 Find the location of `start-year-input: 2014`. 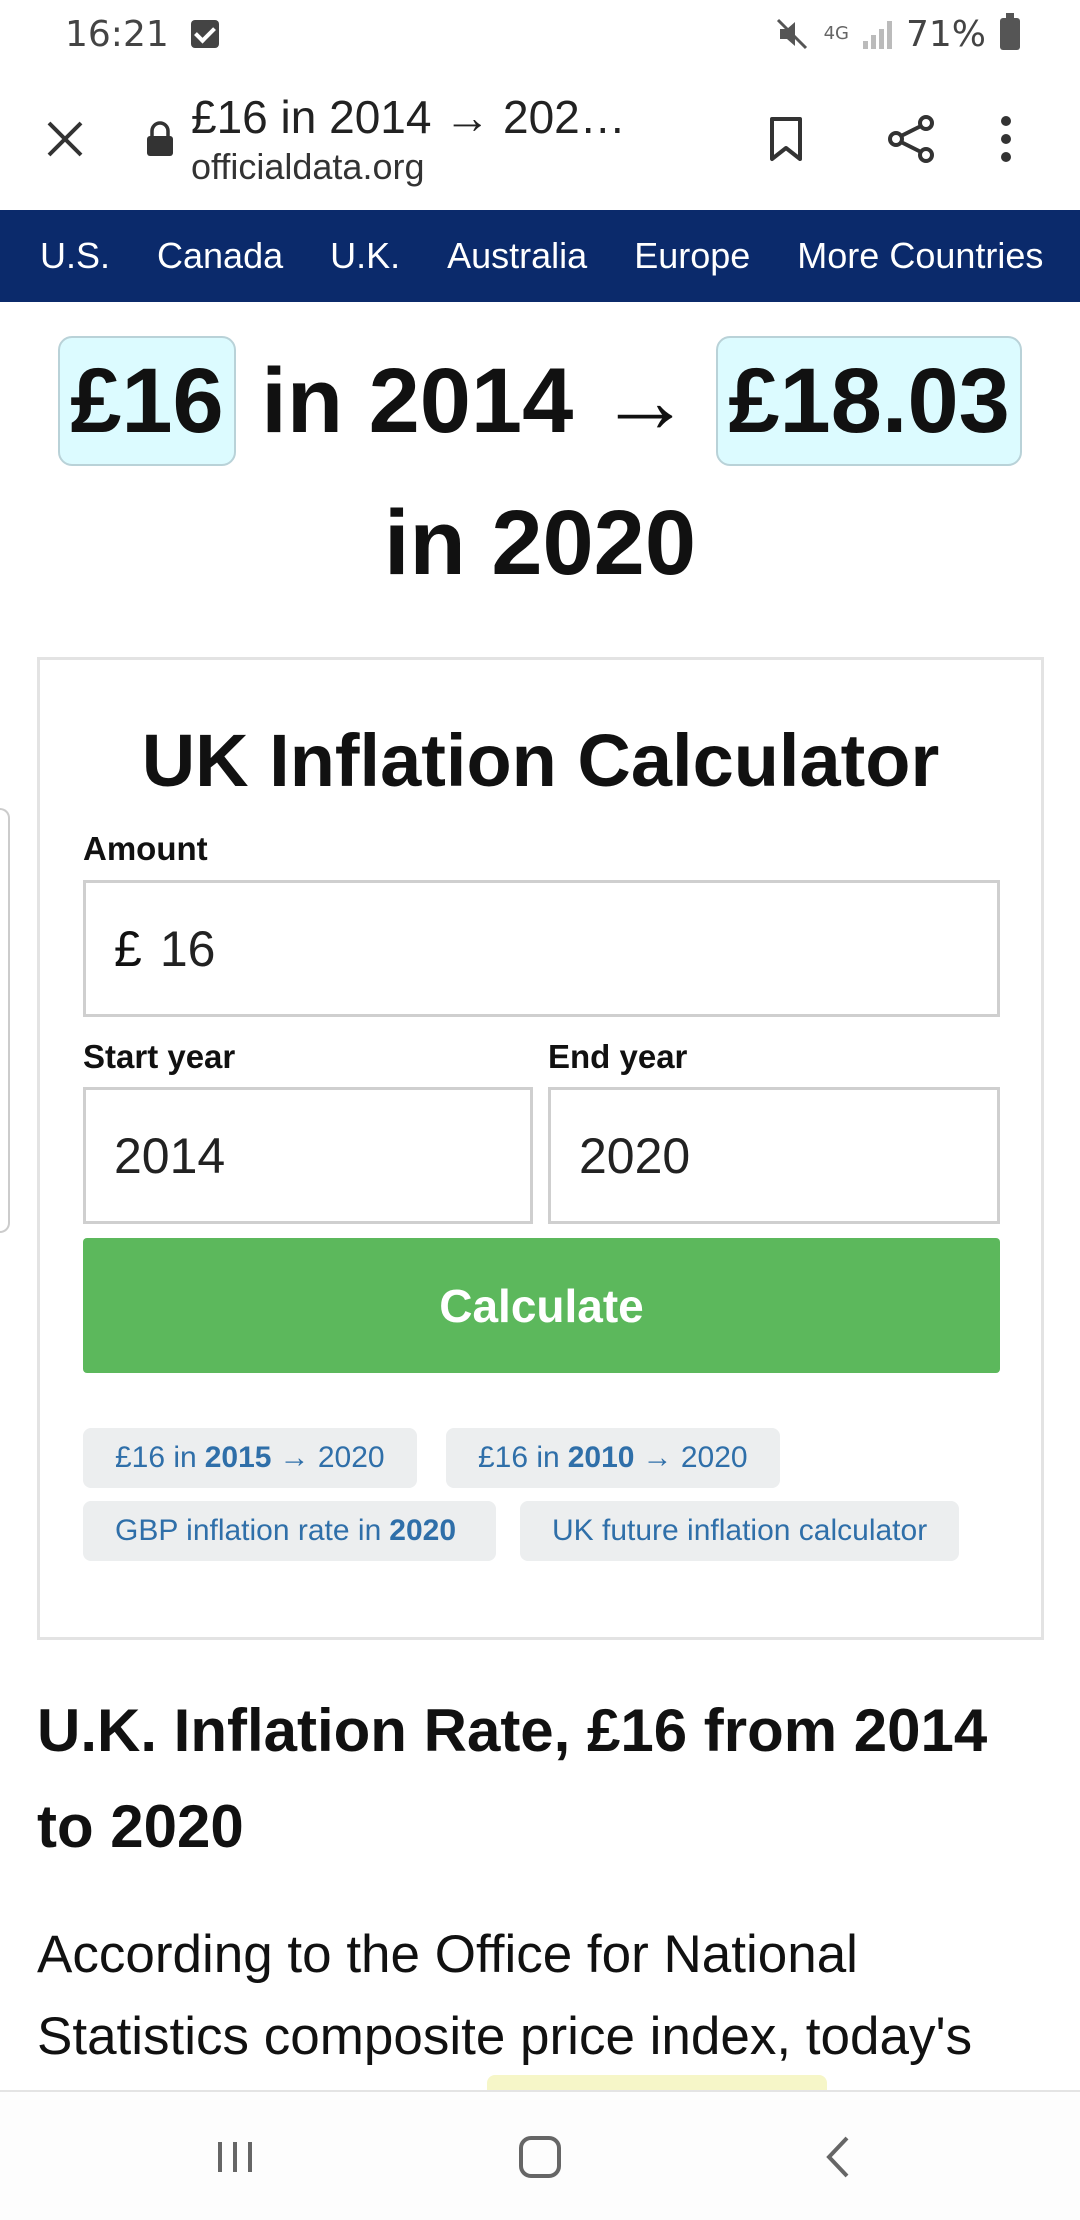

start-year-input: 2014 is located at coordinates (308, 1155).